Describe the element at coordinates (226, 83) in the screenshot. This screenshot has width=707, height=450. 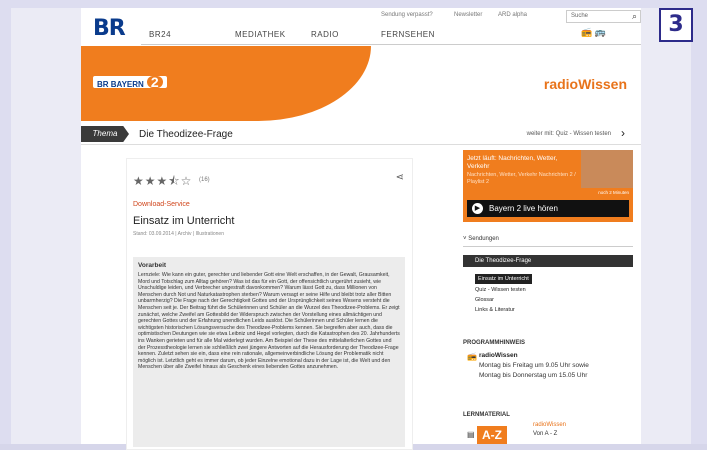
I see `hero-orange-shape: BR BAYERN 2` at that location.